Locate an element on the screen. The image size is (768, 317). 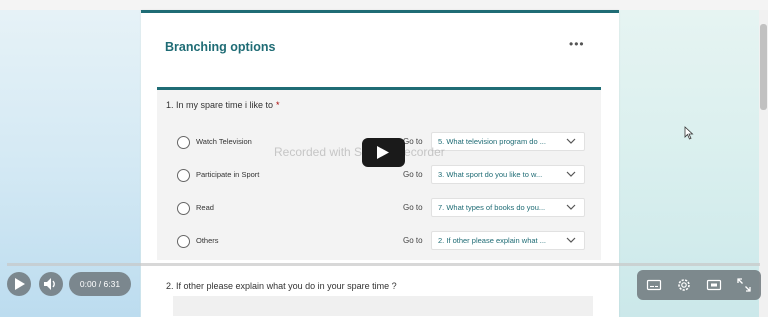
page-scrollbar is located at coordinates (763, 163).